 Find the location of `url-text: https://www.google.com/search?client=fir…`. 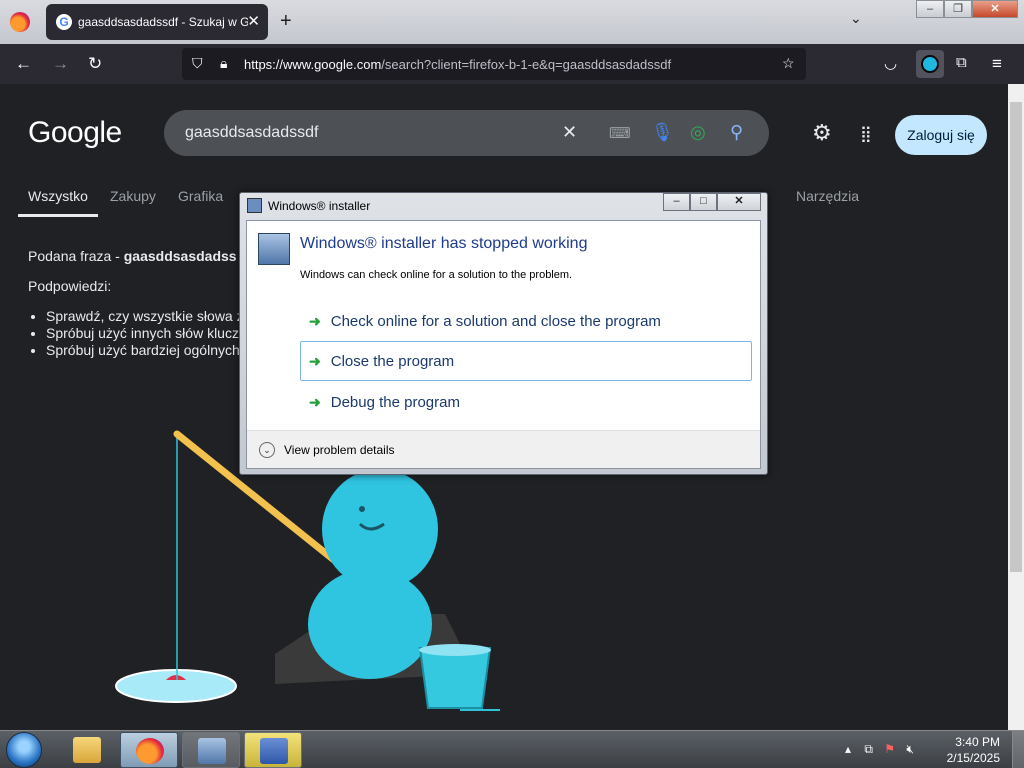

url-text: https://www.google.com/search?client=fir… is located at coordinates (457, 64).